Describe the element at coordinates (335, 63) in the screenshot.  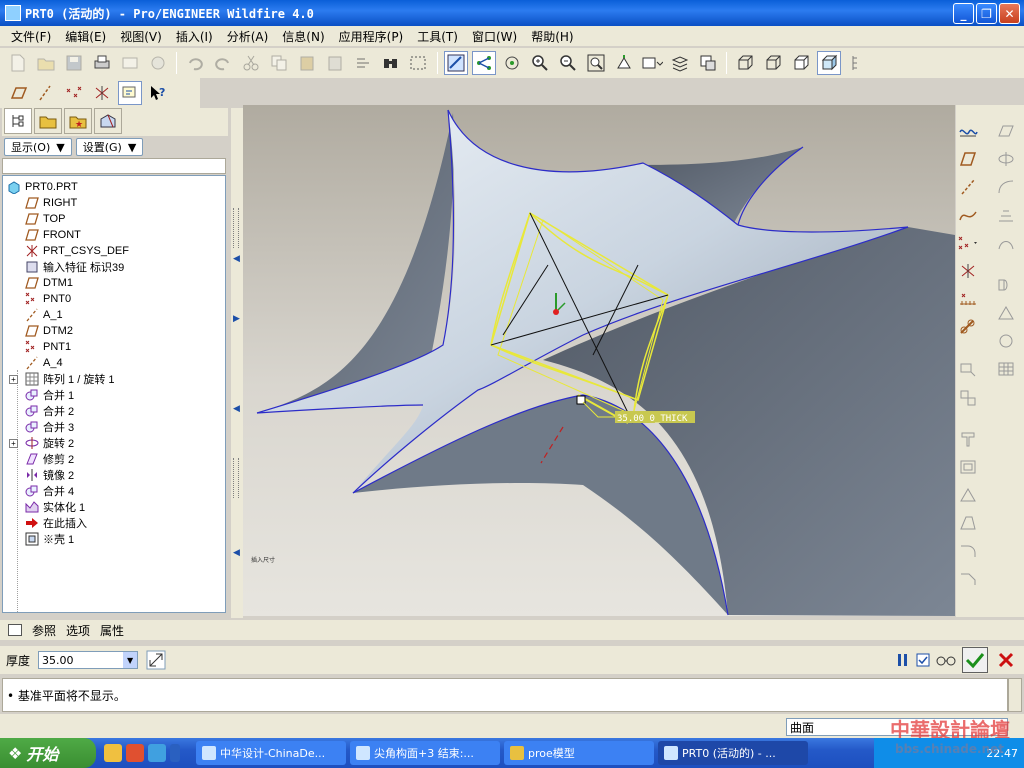
I see `paste-special-icon` at that location.